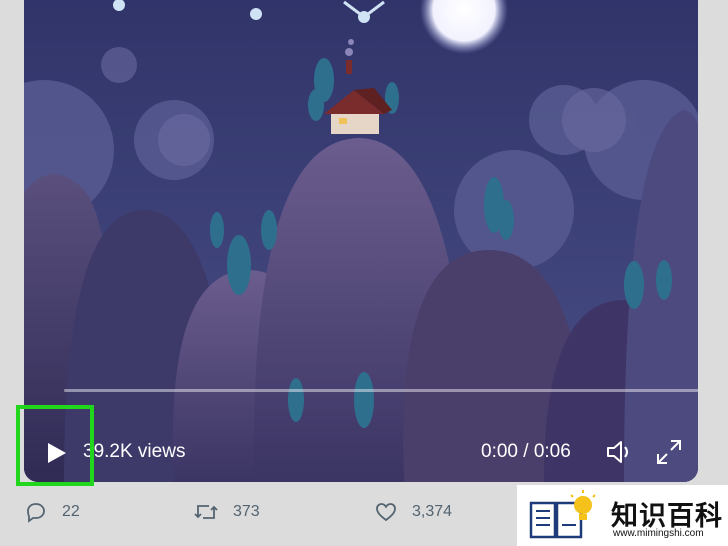 This screenshot has height=546, width=728. I want to click on book-bulb-logo-icon, so click(562, 514).